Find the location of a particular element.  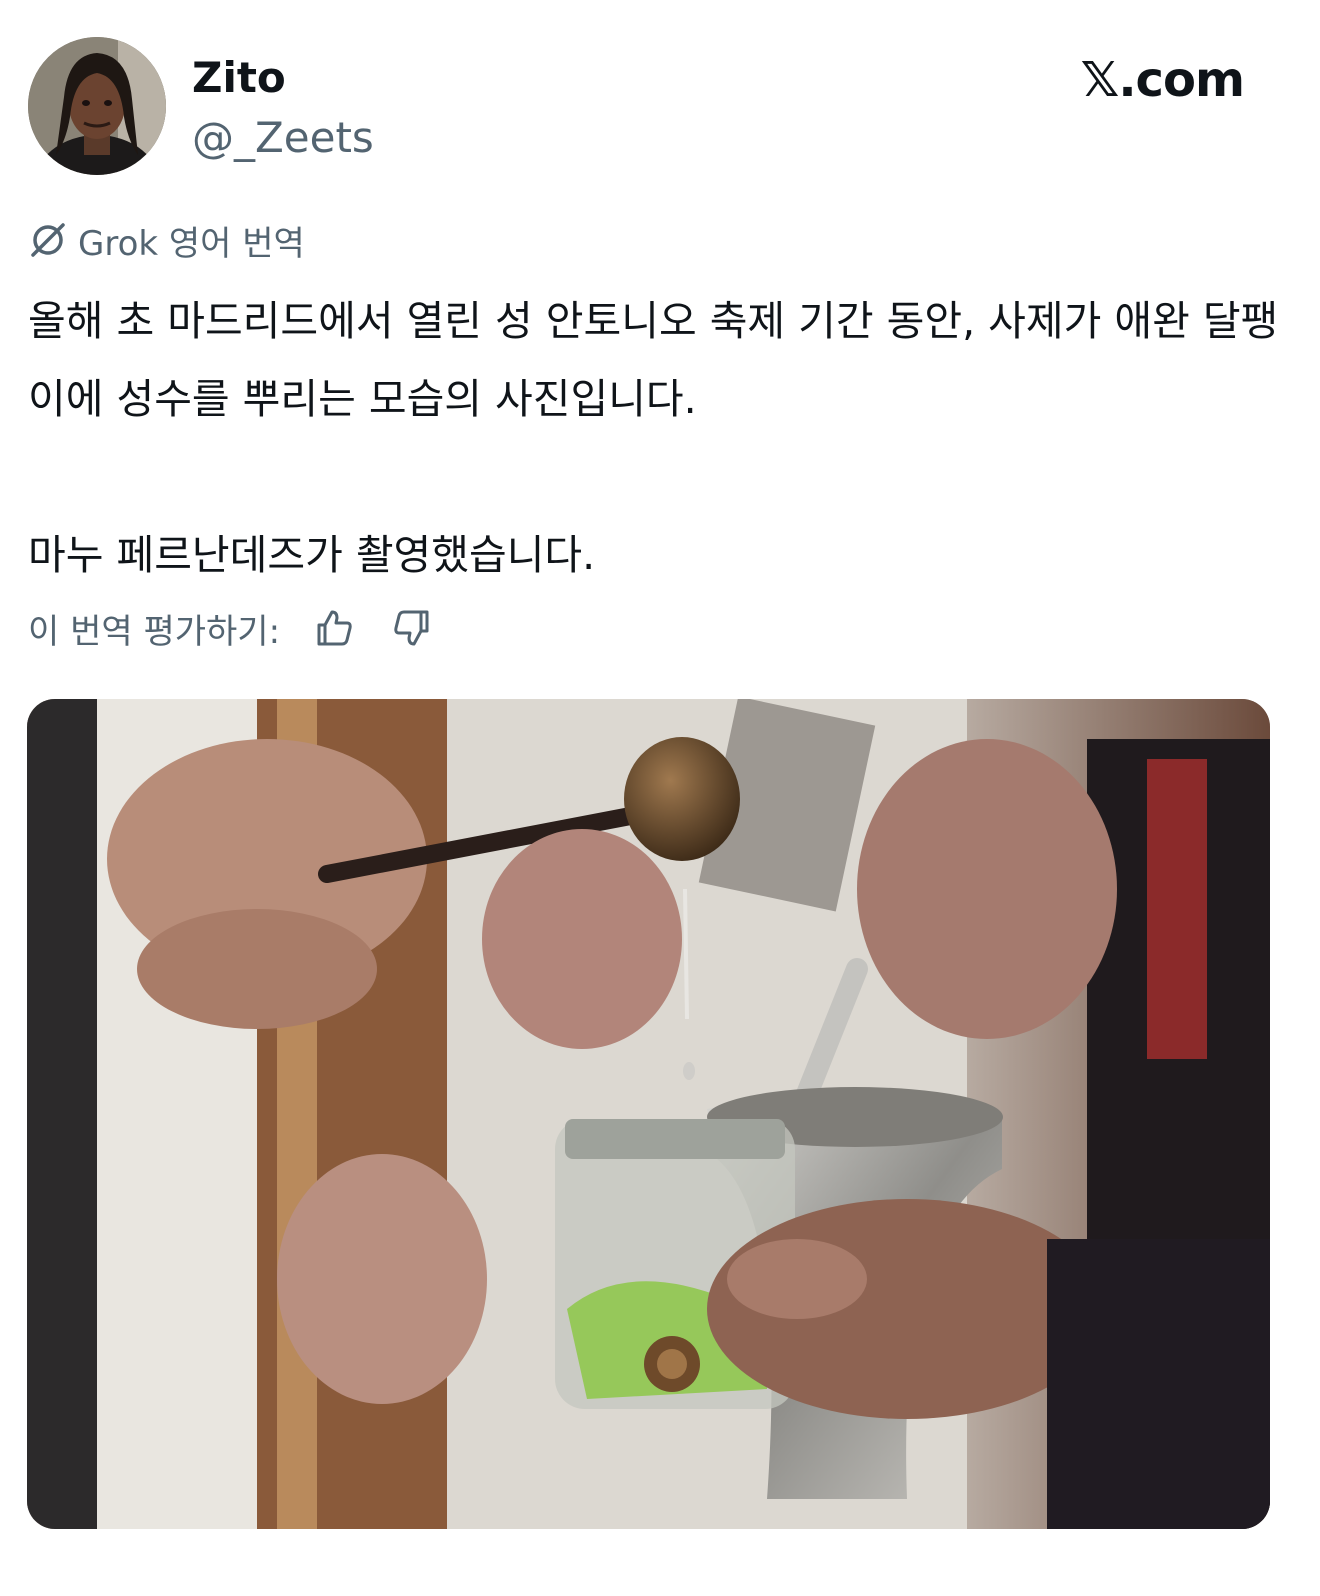

thumbs-down-icon is located at coordinates (411, 628).